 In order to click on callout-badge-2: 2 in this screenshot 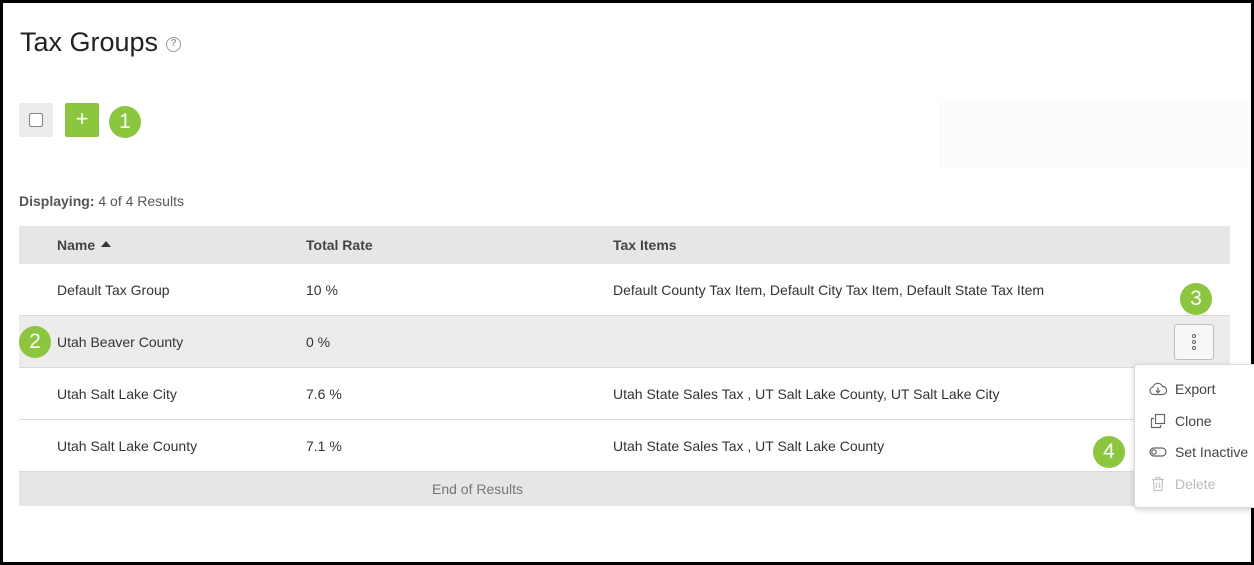, I will do `click(35, 342)`.